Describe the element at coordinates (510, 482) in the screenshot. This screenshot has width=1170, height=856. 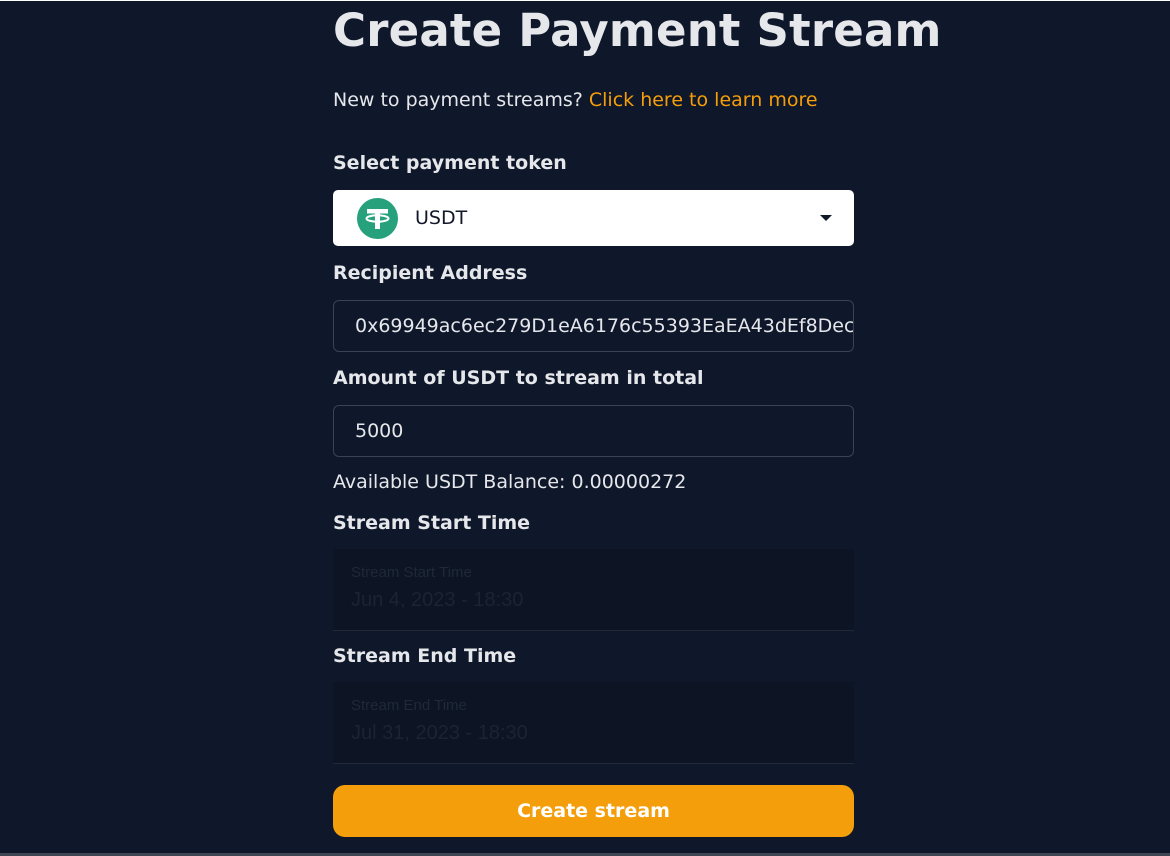
I see `available-balance: Available USDT Balance: 0.00000272` at that location.